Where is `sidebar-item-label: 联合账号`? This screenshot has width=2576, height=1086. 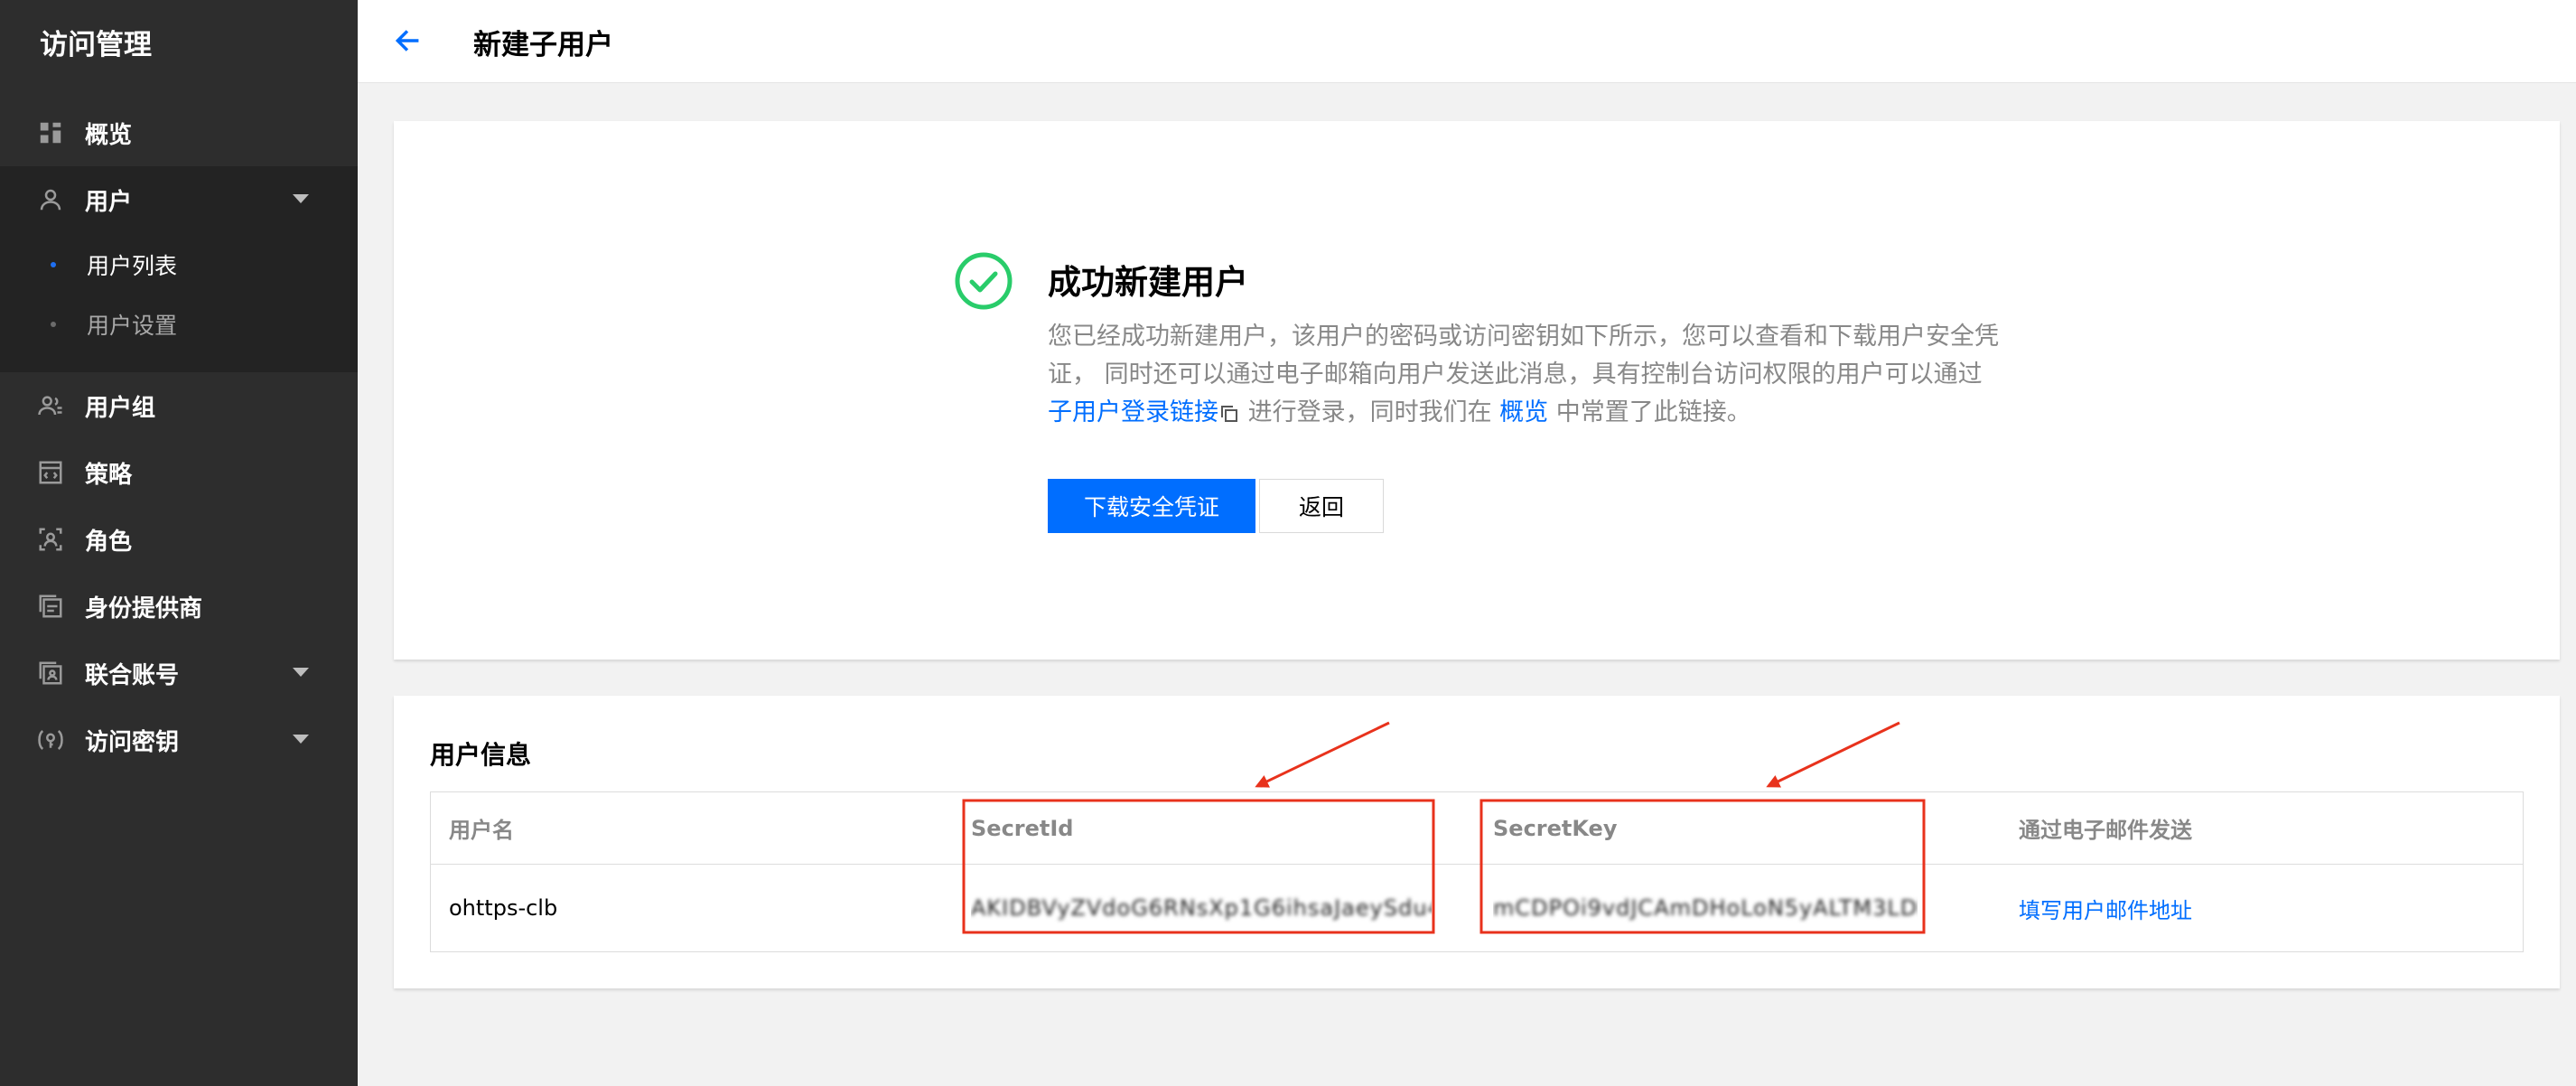
sidebar-item-label: 联合账号 is located at coordinates (132, 675).